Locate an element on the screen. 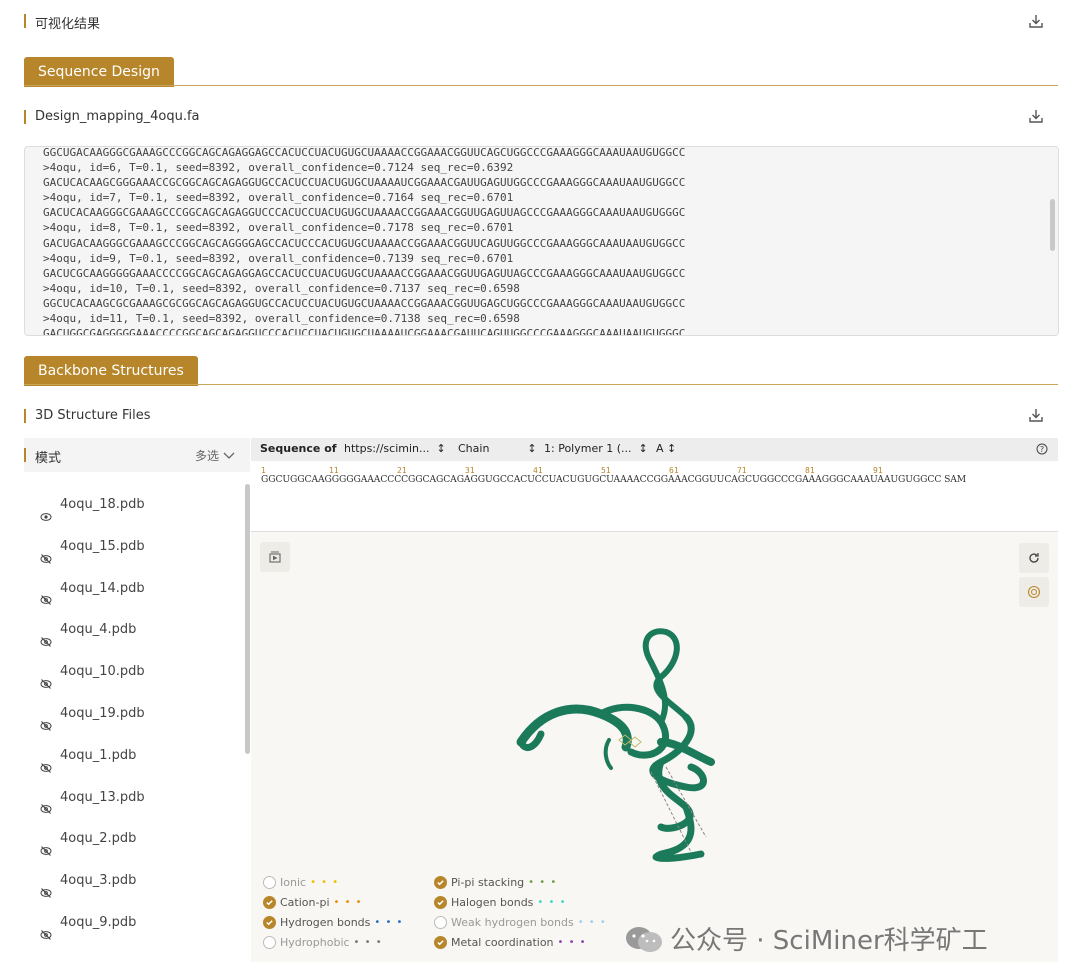 The height and width of the screenshot is (980, 1080). file-list-item: 4oqu_19.pdb is located at coordinates (140, 714).